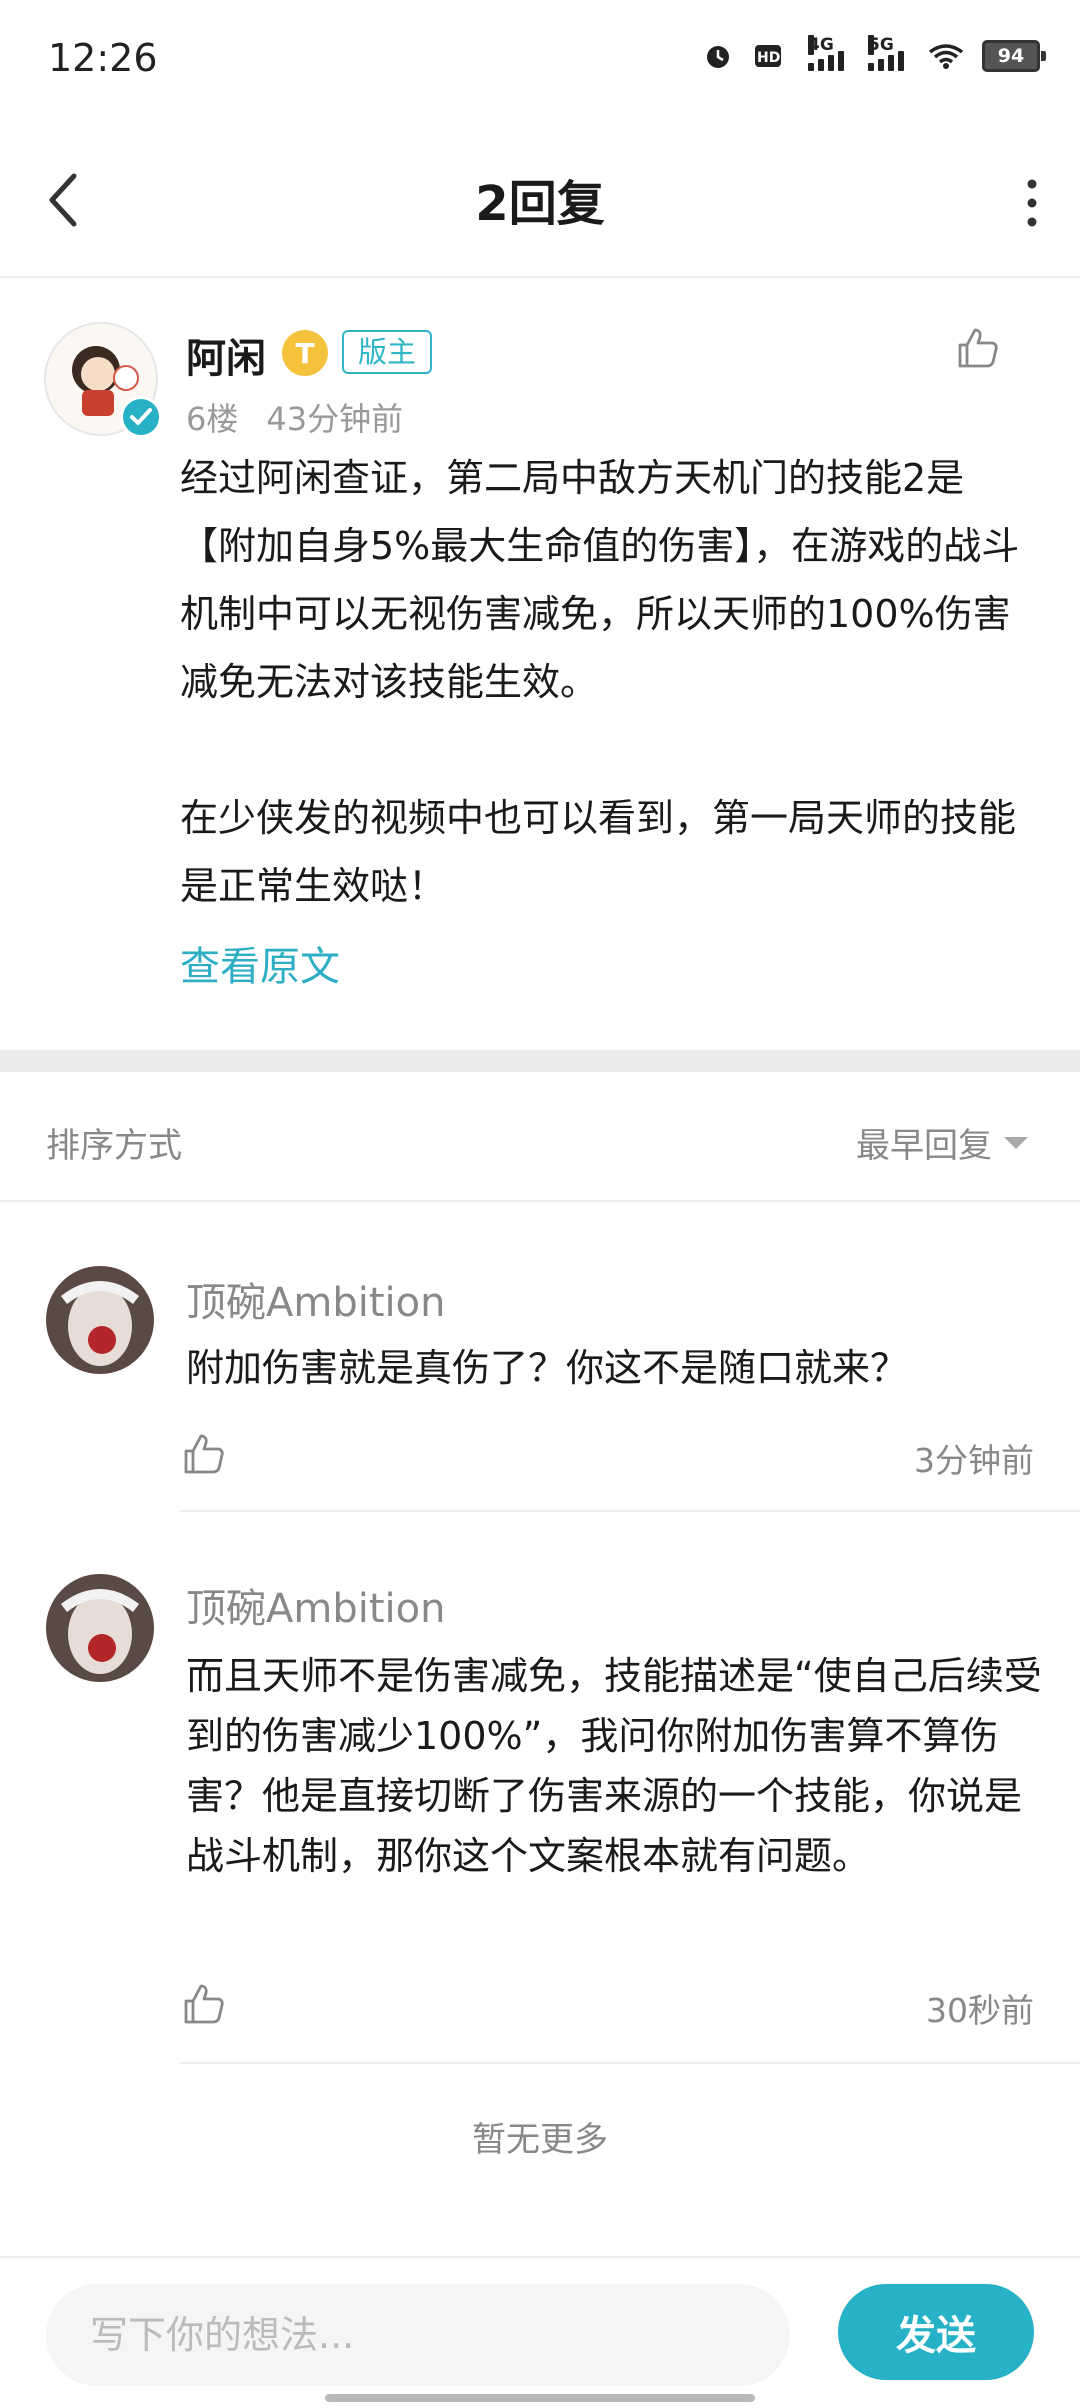  What do you see at coordinates (924, 1146) in the screenshot?
I see `sort-value: 最早回复` at bounding box center [924, 1146].